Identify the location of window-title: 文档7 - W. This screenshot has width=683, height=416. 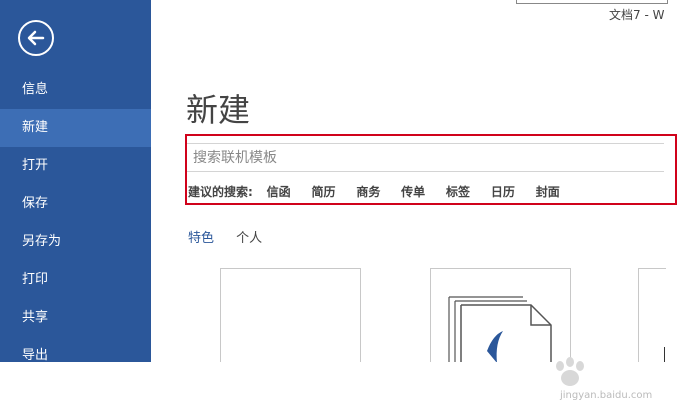
(637, 15).